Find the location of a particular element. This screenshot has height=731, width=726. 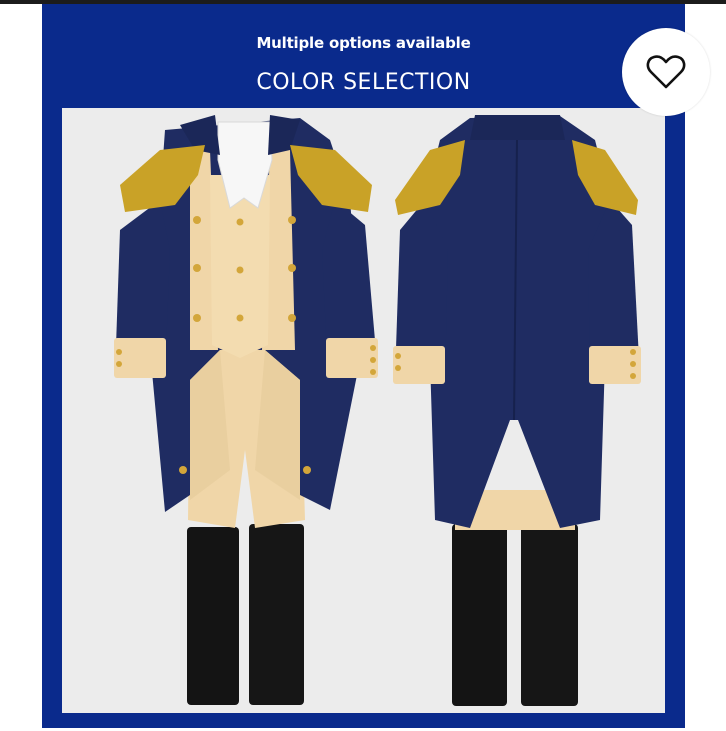

banner-title: COLOR SELECTION is located at coordinates (363, 82).